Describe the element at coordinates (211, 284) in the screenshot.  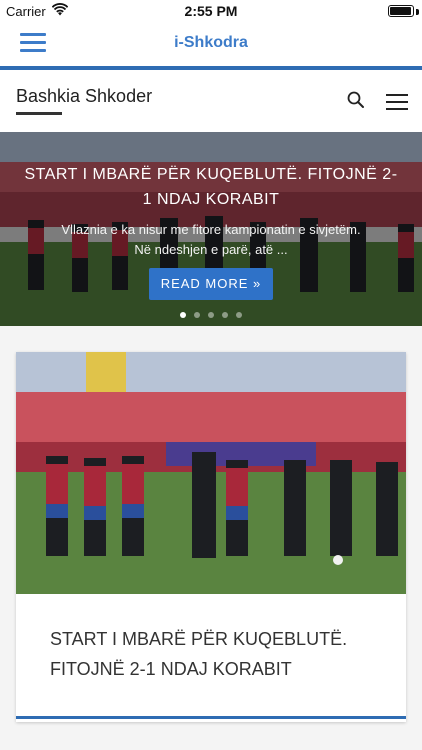
I see `read-more-button: READ MORE »` at that location.